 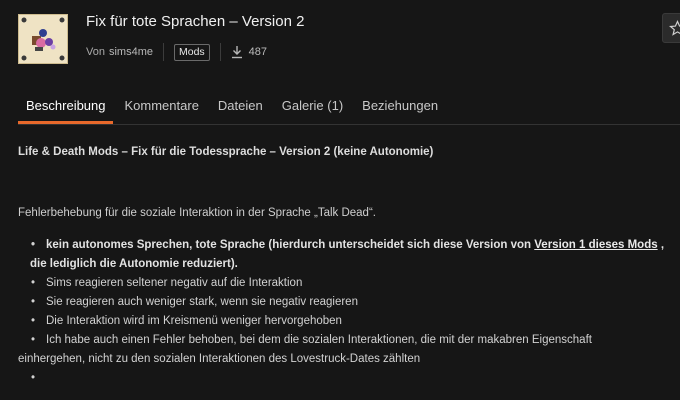 I want to click on mod-thumbnail, so click(x=43, y=39).